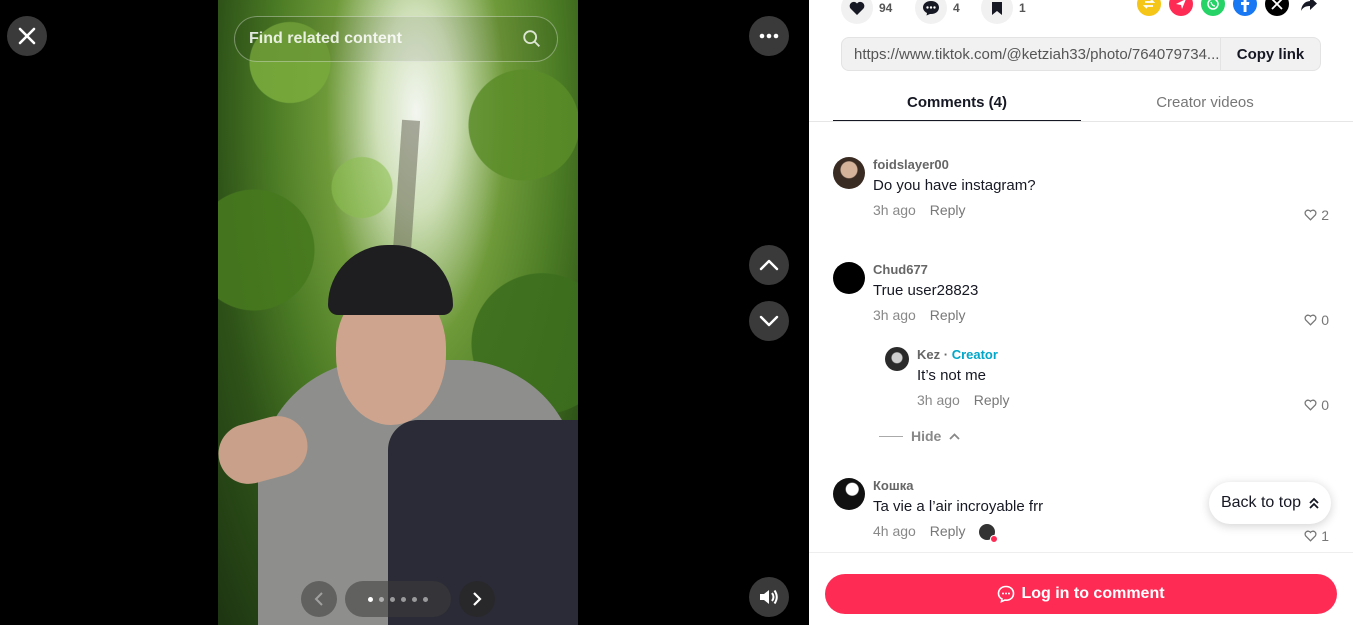 This screenshot has width=1353, height=625. What do you see at coordinates (989, 534) in the screenshot?
I see `creator-liked-avatar` at bounding box center [989, 534].